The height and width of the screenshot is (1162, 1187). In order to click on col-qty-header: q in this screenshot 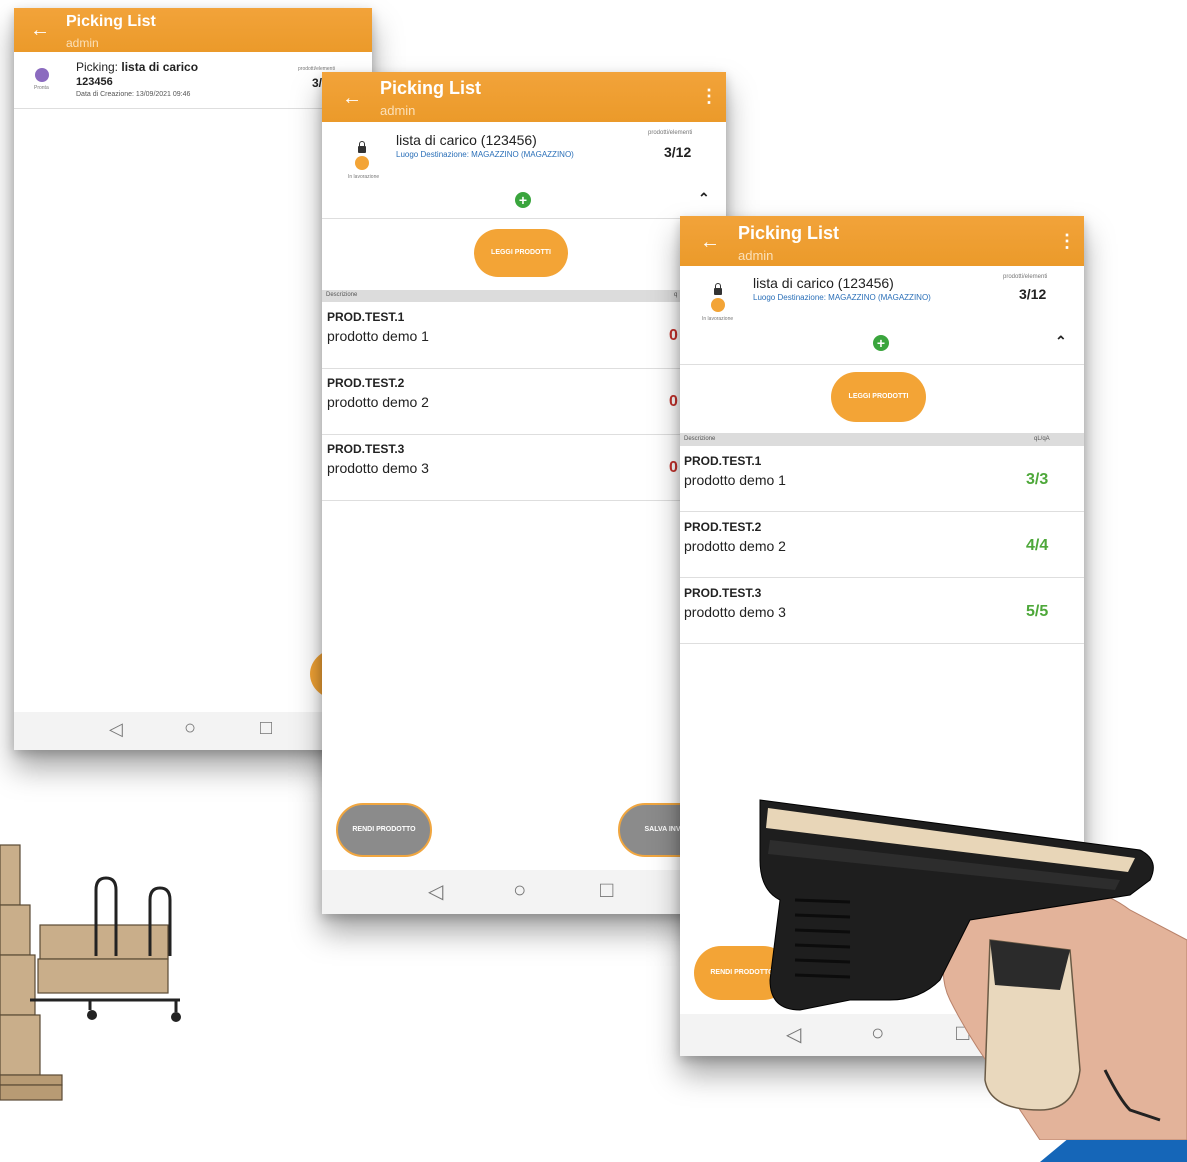, I will do `click(676, 295)`.